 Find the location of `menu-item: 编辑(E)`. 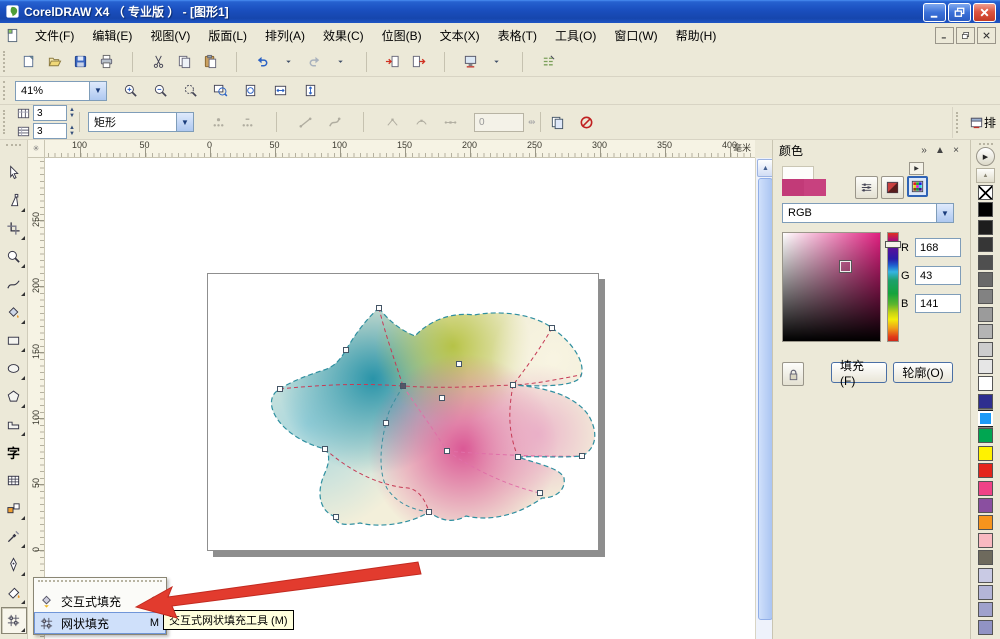

menu-item: 编辑(E) is located at coordinates (112, 35).